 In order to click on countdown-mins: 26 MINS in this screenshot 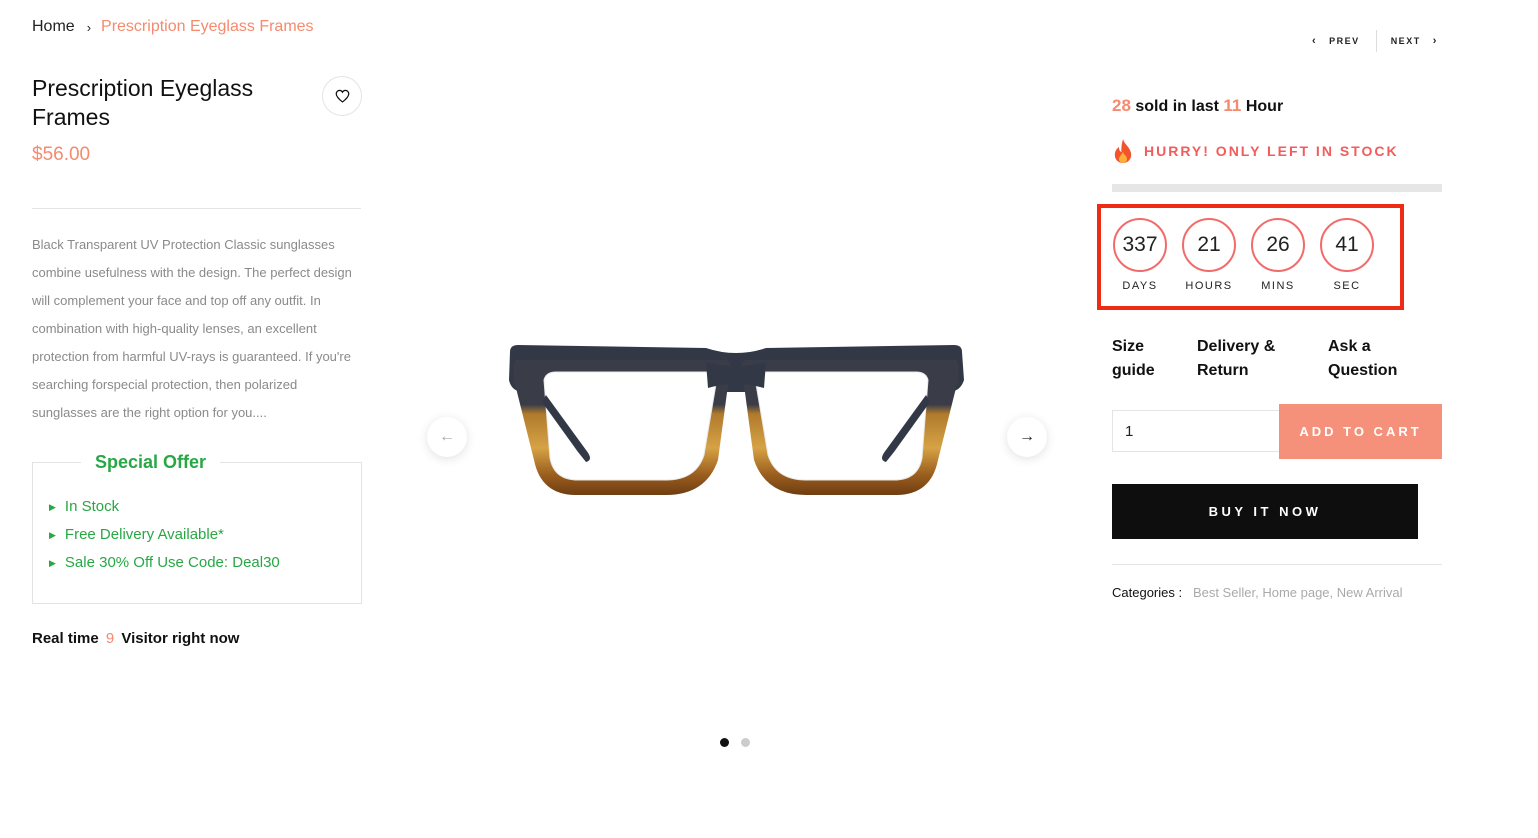, I will do `click(1278, 255)`.